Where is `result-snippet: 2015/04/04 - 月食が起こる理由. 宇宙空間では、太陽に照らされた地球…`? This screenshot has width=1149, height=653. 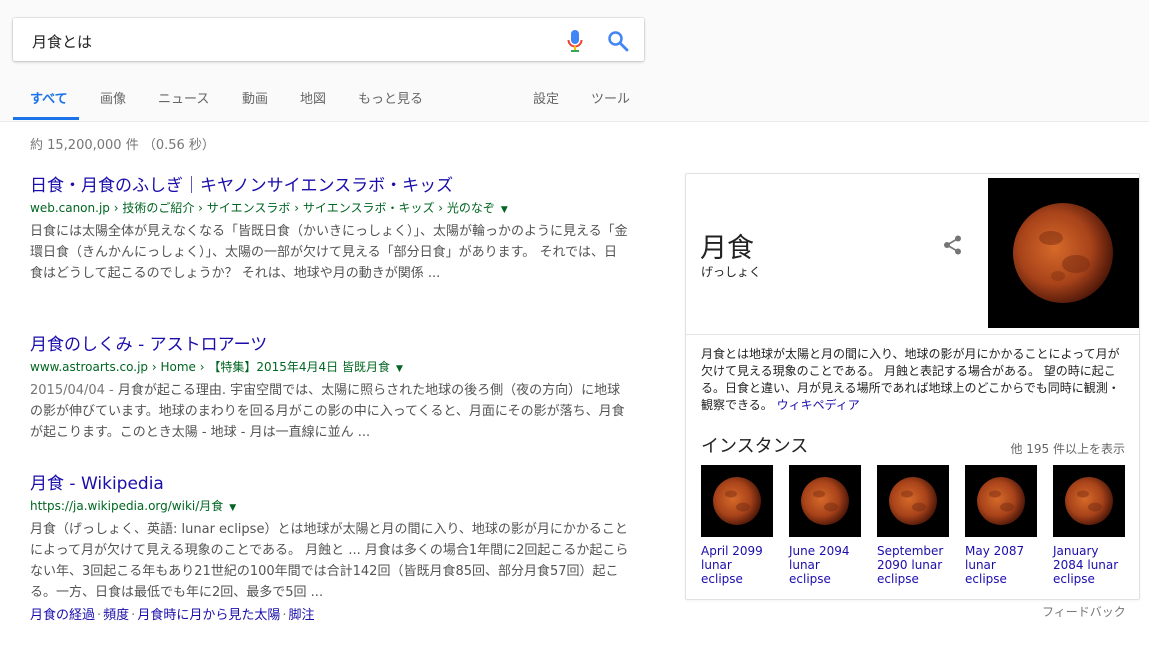 result-snippet: 2015/04/04 - 月食が起こる理由. 宇宙空間では、太陽に照らされた地球… is located at coordinates (330, 411).